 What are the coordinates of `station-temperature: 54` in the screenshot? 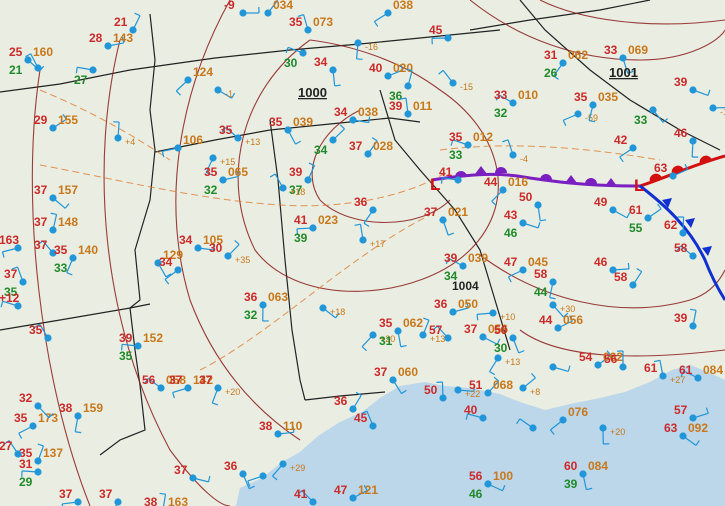 It's located at (586, 357).